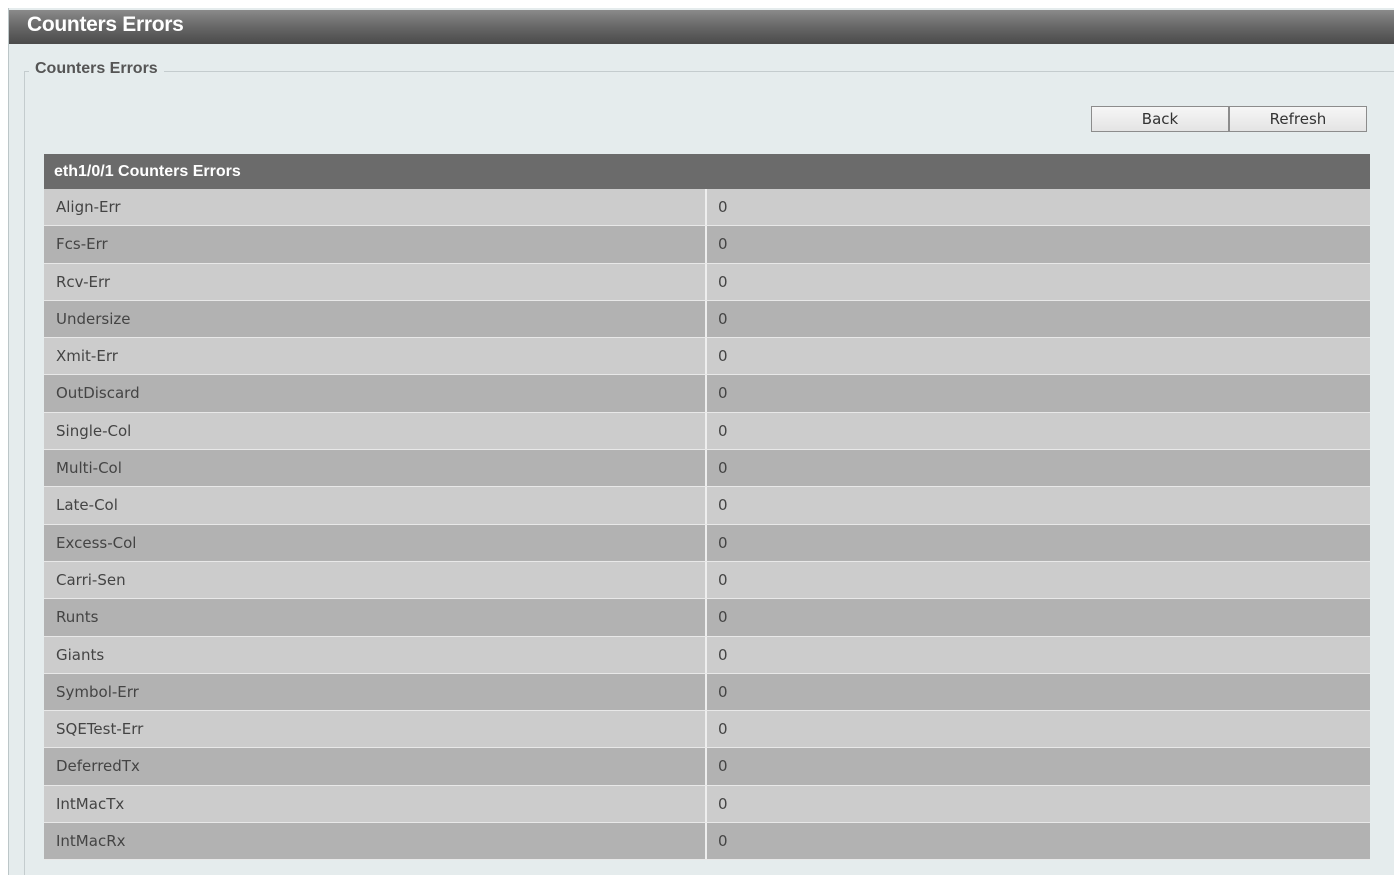  What do you see at coordinates (96, 69) in the screenshot?
I see `section-legend: Counters Errors` at bounding box center [96, 69].